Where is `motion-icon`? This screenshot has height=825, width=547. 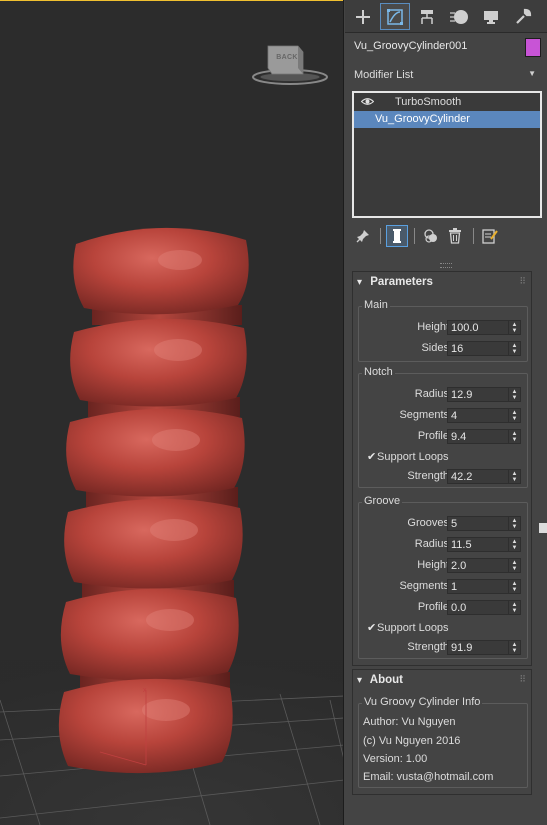
motion-icon is located at coordinates (459, 16).